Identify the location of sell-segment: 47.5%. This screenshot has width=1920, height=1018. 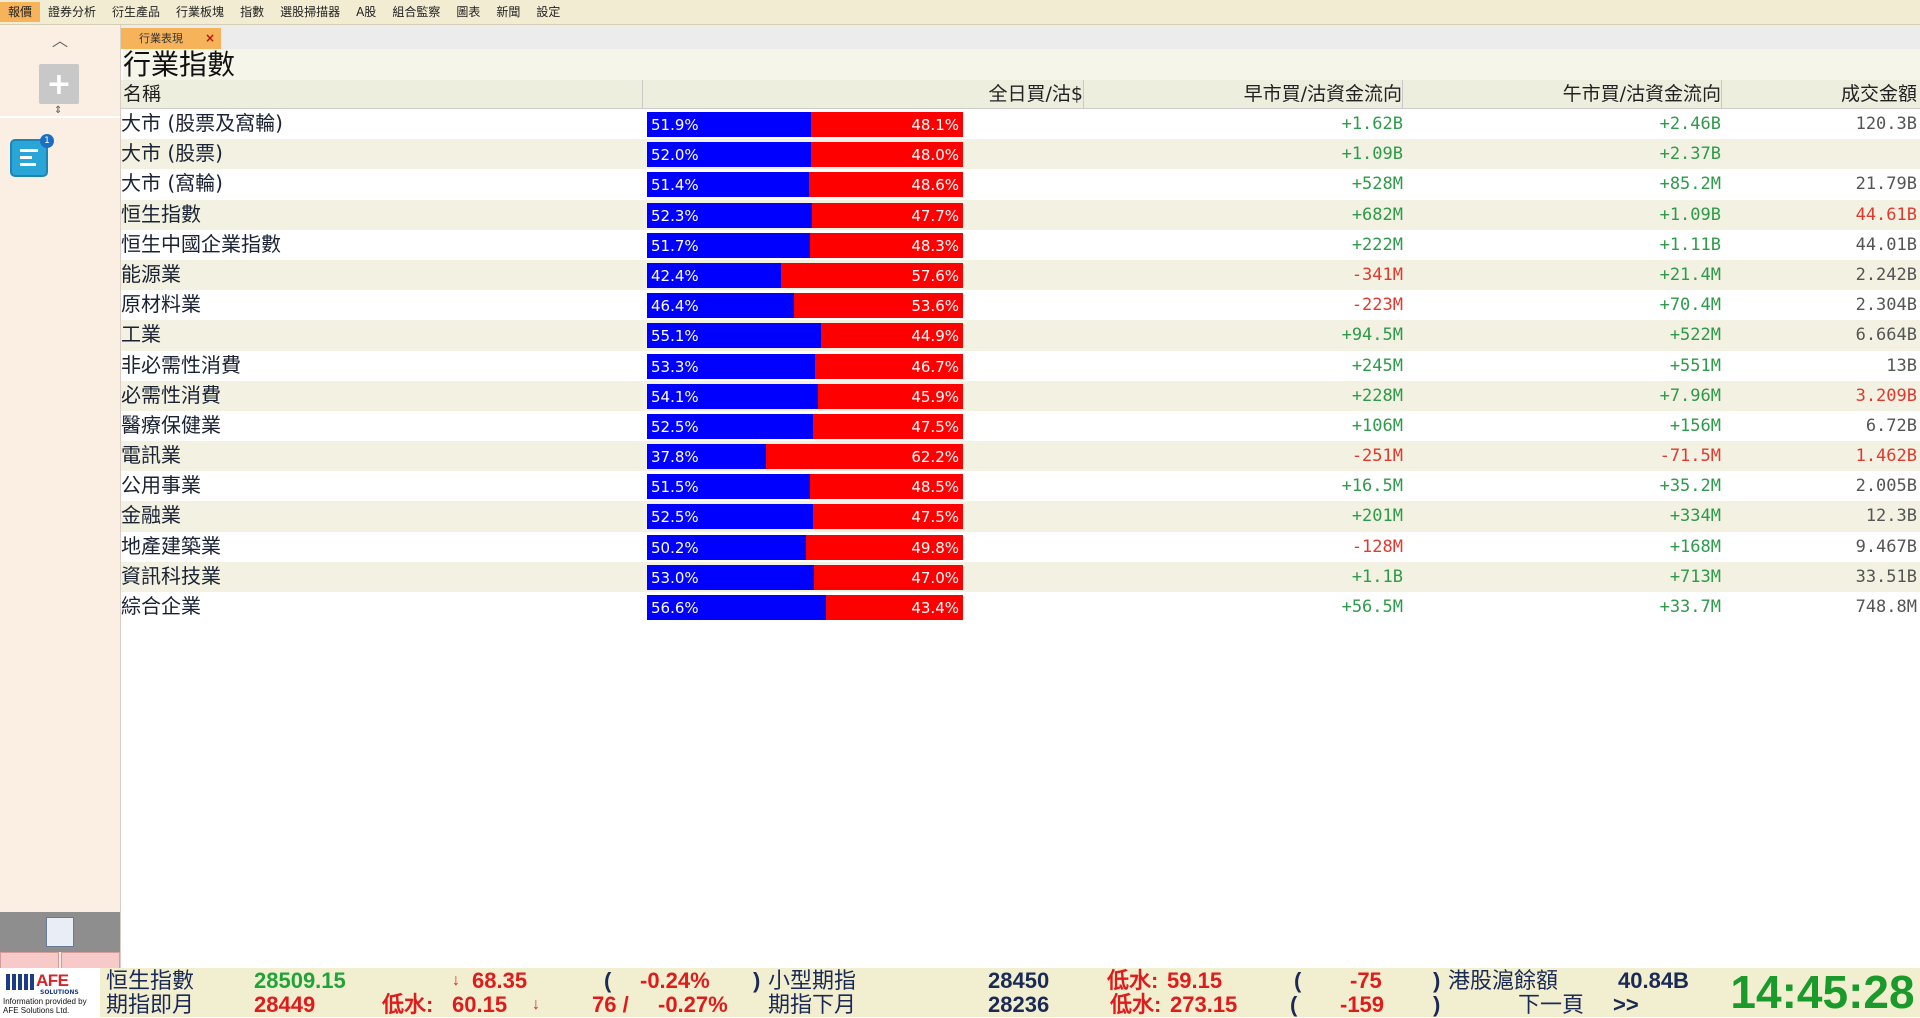
(888, 517).